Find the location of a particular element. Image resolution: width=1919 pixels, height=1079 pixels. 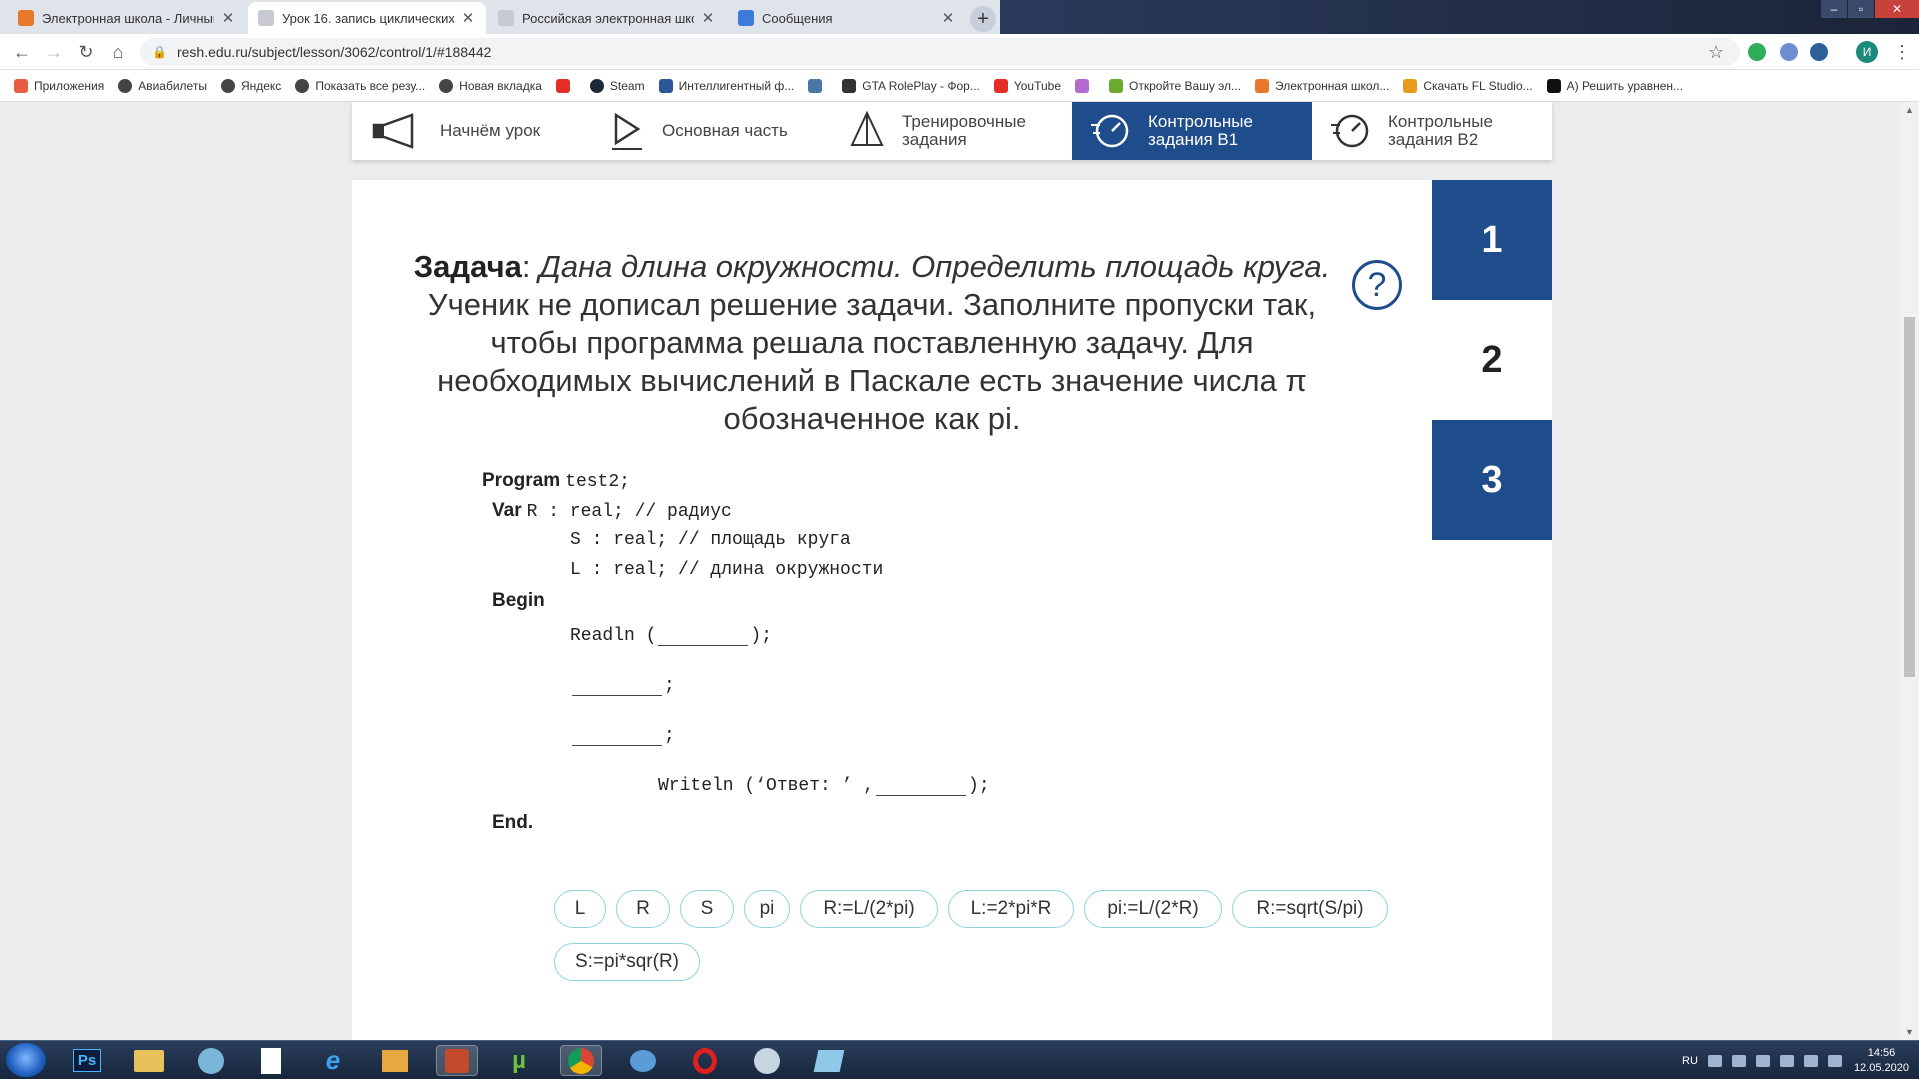

heart-extension-icon is located at coordinates (1819, 52).